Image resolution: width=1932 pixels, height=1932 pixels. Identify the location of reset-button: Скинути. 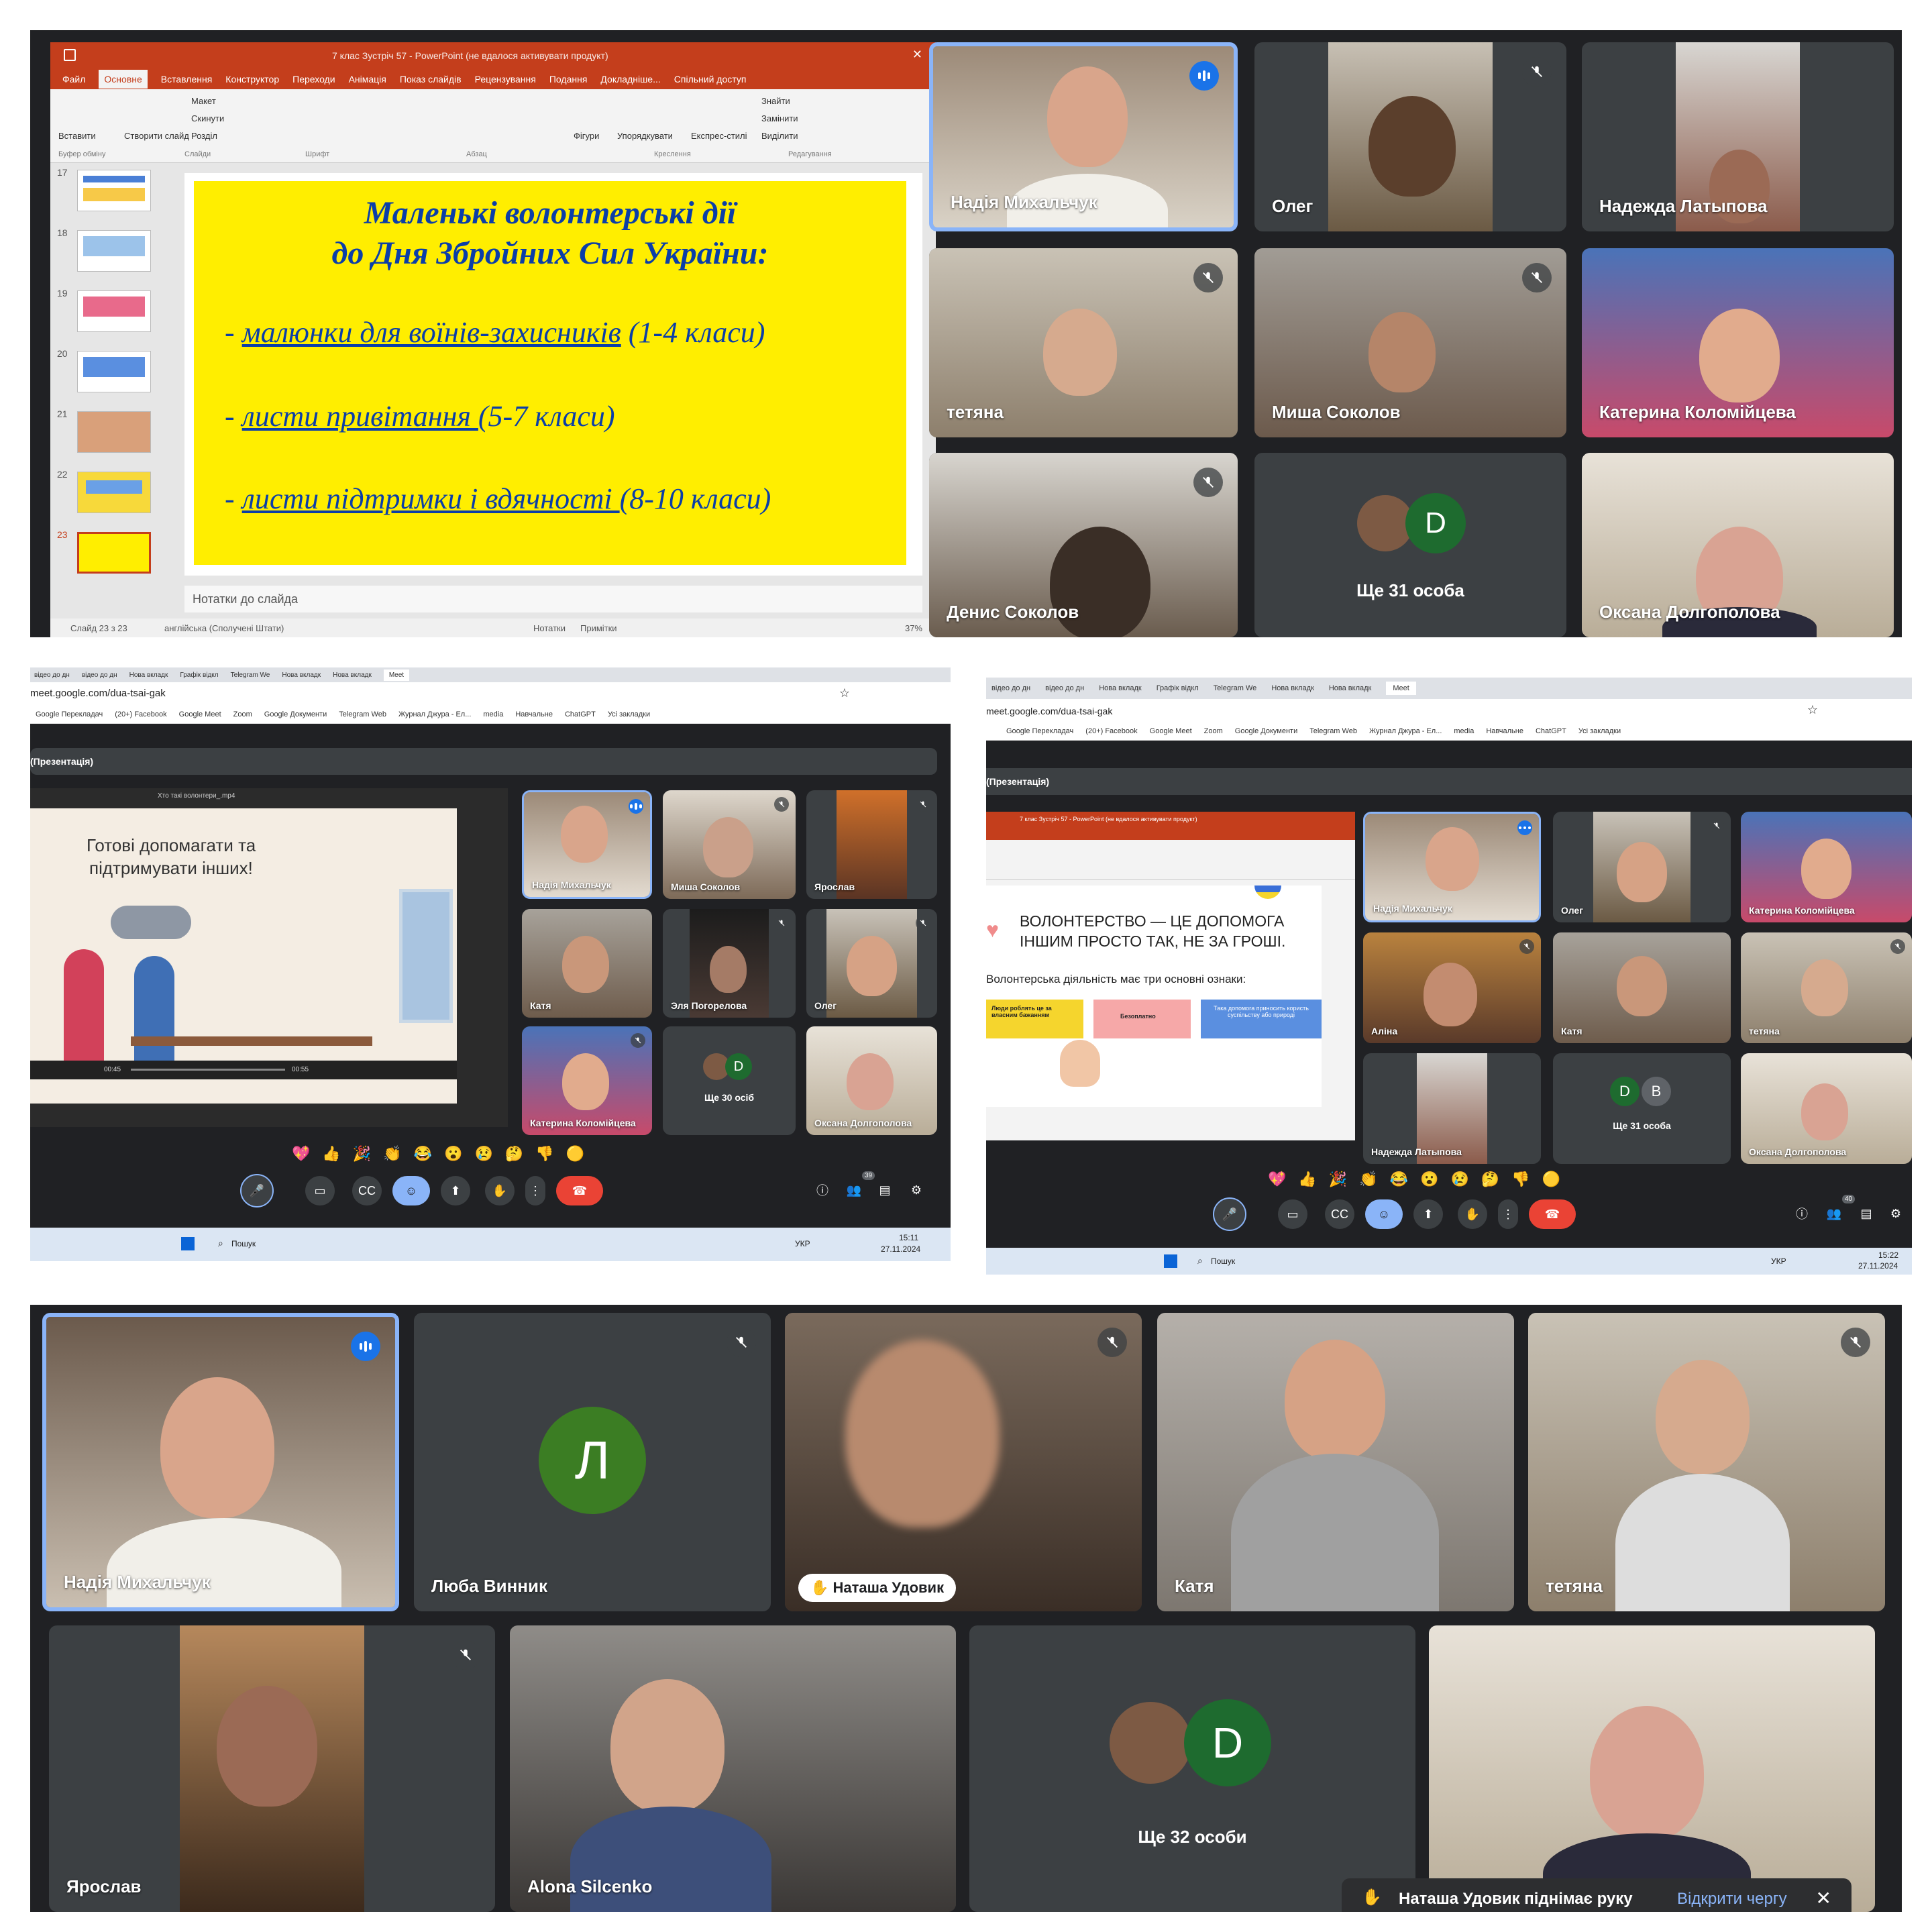
(207, 118).